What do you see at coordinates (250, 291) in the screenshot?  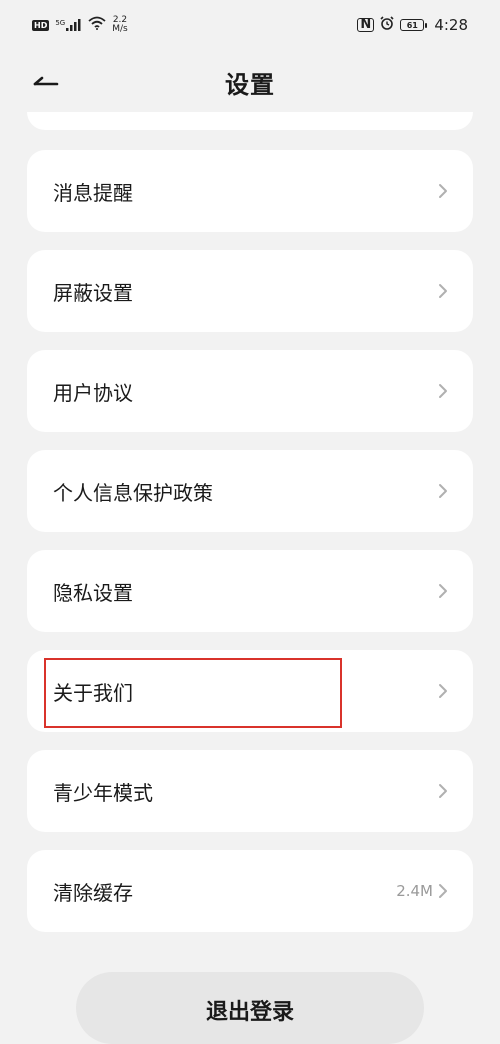 I see `menu-item-block-settings: 屏蔽设置` at bounding box center [250, 291].